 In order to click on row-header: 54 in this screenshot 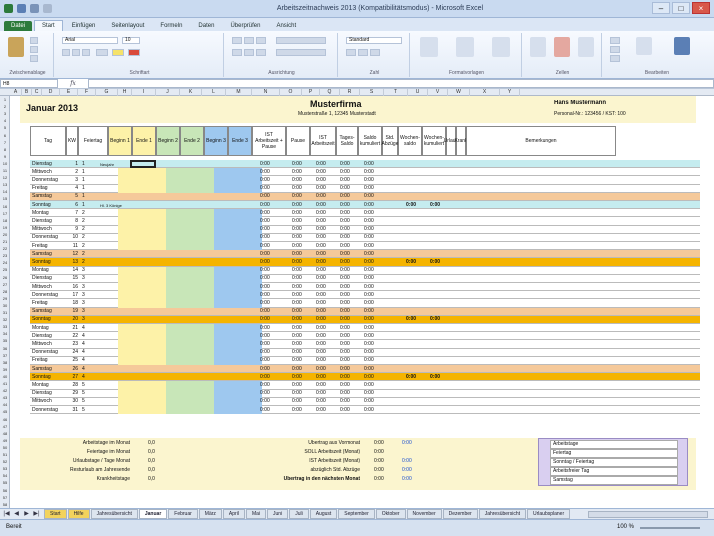, I will do `click(5, 475)`.